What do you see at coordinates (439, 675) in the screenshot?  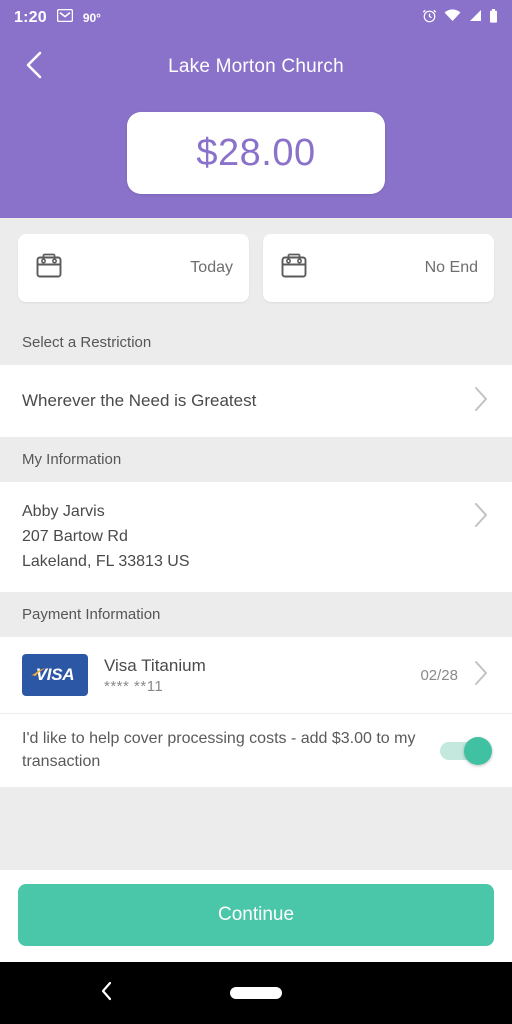 I see `card-expiry: 02/28` at bounding box center [439, 675].